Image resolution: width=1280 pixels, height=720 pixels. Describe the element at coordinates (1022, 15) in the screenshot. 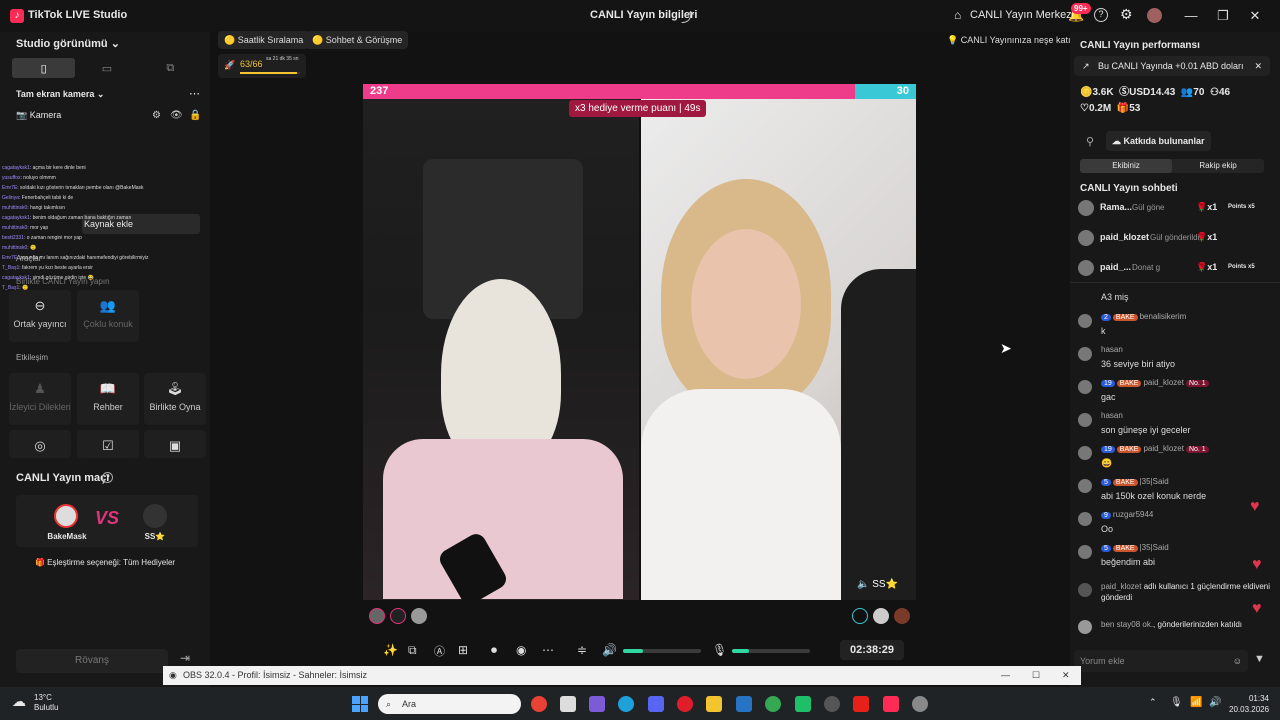

I see `live-center-button: CANLI Yayın Merkezi` at that location.